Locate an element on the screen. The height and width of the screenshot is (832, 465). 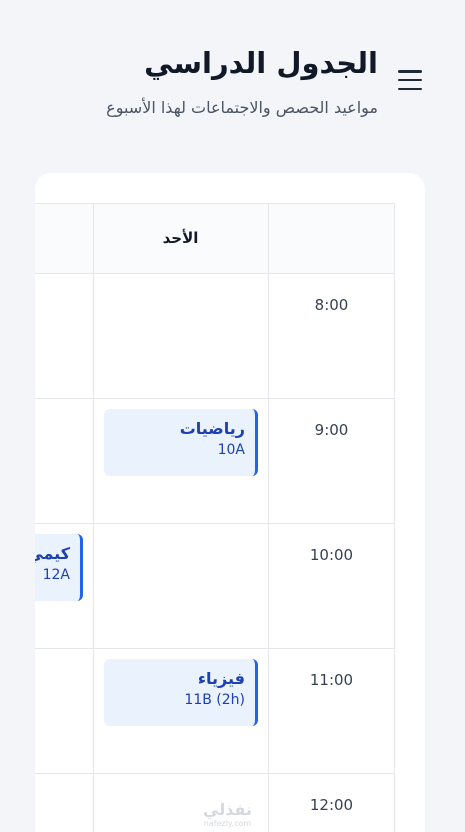
event-class: 11B (2h) is located at coordinates (214, 700).